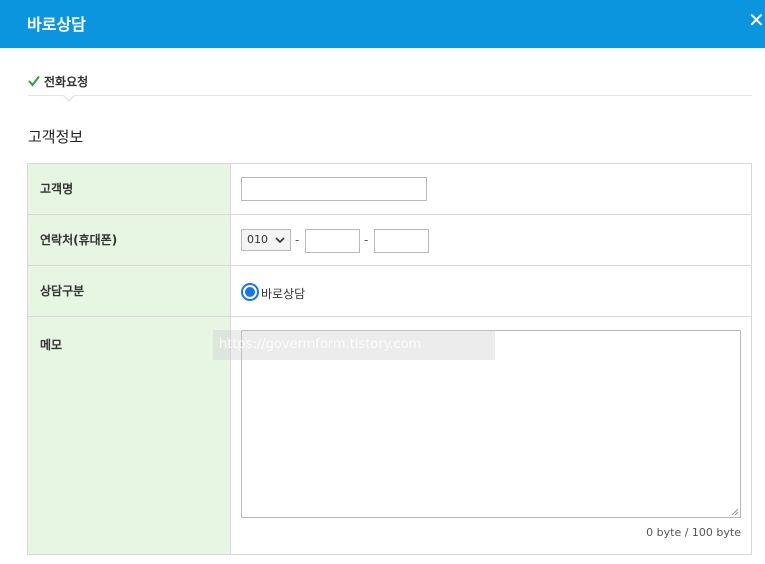 Image resolution: width=765 pixels, height=564 pixels. Describe the element at coordinates (129, 291) in the screenshot. I see `consult-type-label: 상담구분` at that location.